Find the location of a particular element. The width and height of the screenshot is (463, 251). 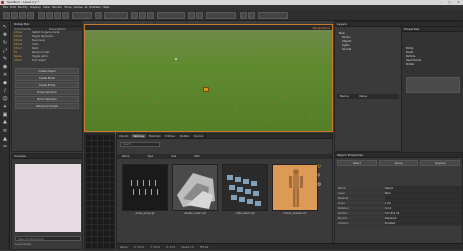

search-field is located at coordinates (273, 15).